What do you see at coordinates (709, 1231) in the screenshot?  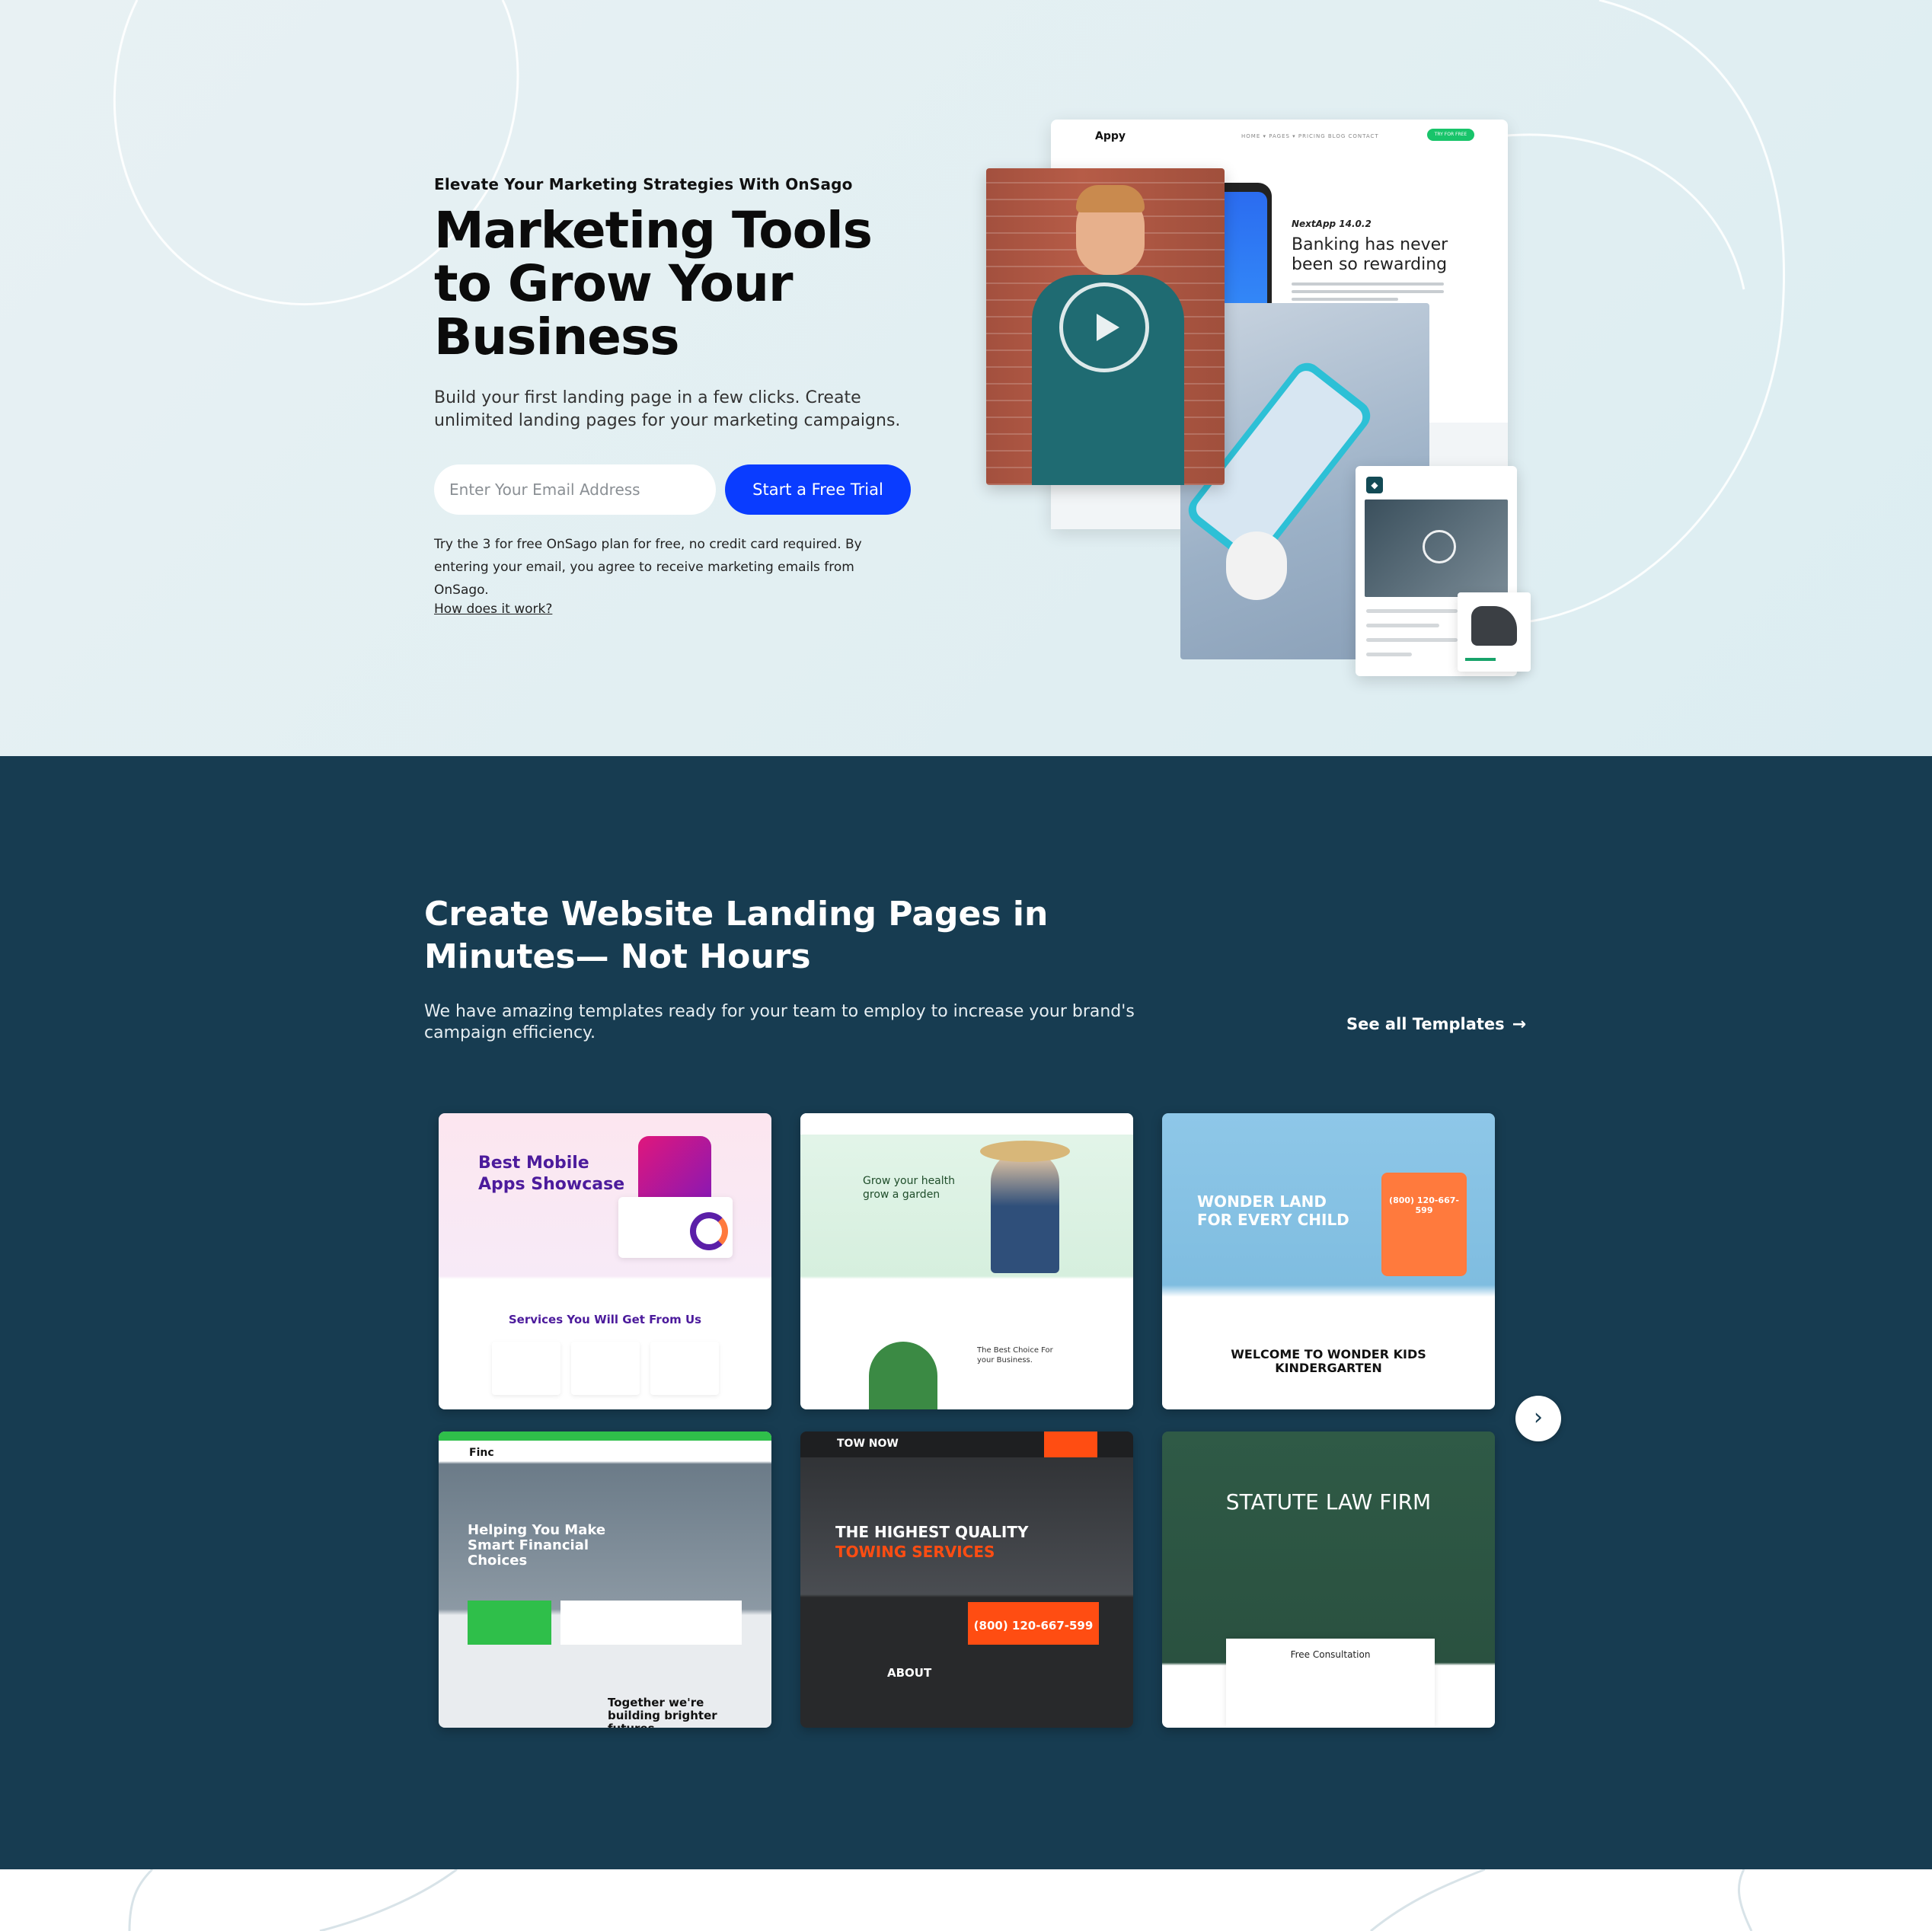 I see `donut-graphic` at bounding box center [709, 1231].